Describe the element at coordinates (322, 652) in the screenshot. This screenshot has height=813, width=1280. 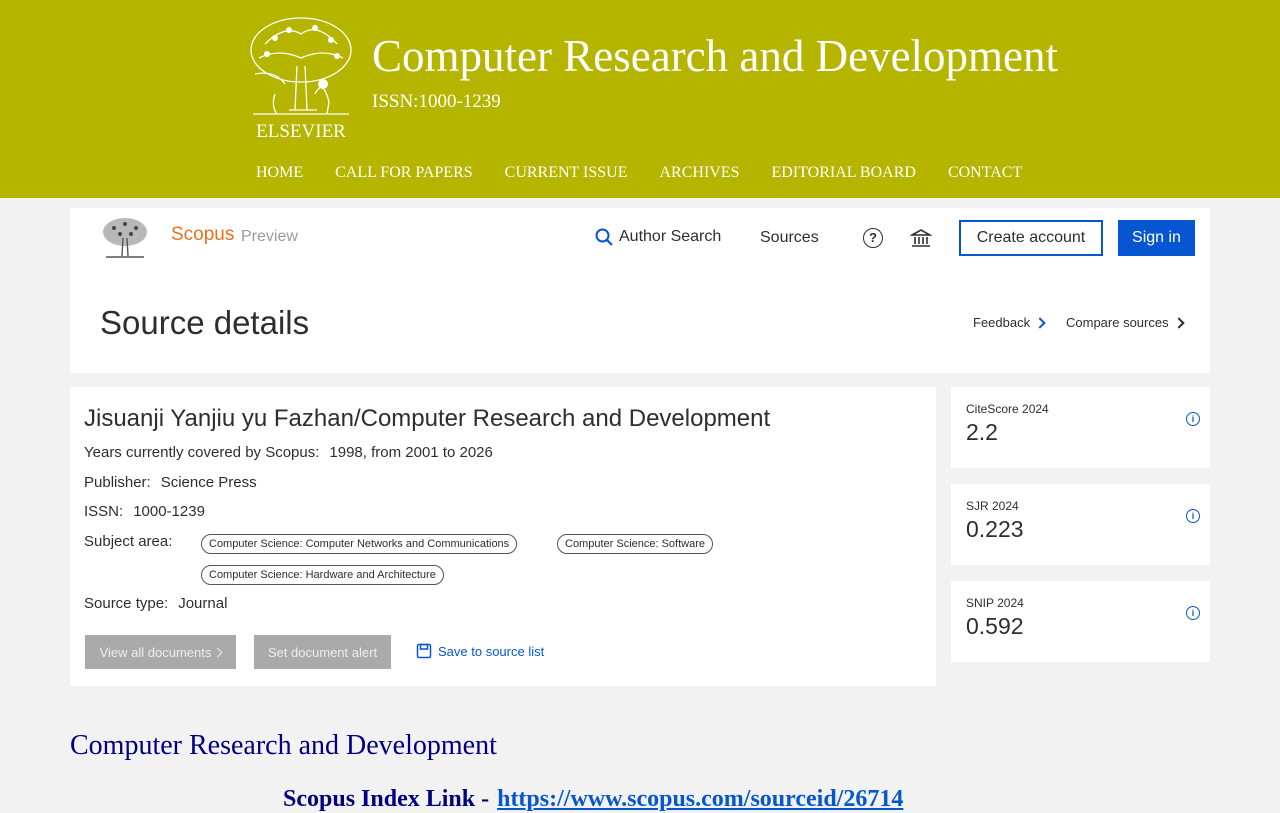
I see `set-document-alert-button: Set document alert` at that location.